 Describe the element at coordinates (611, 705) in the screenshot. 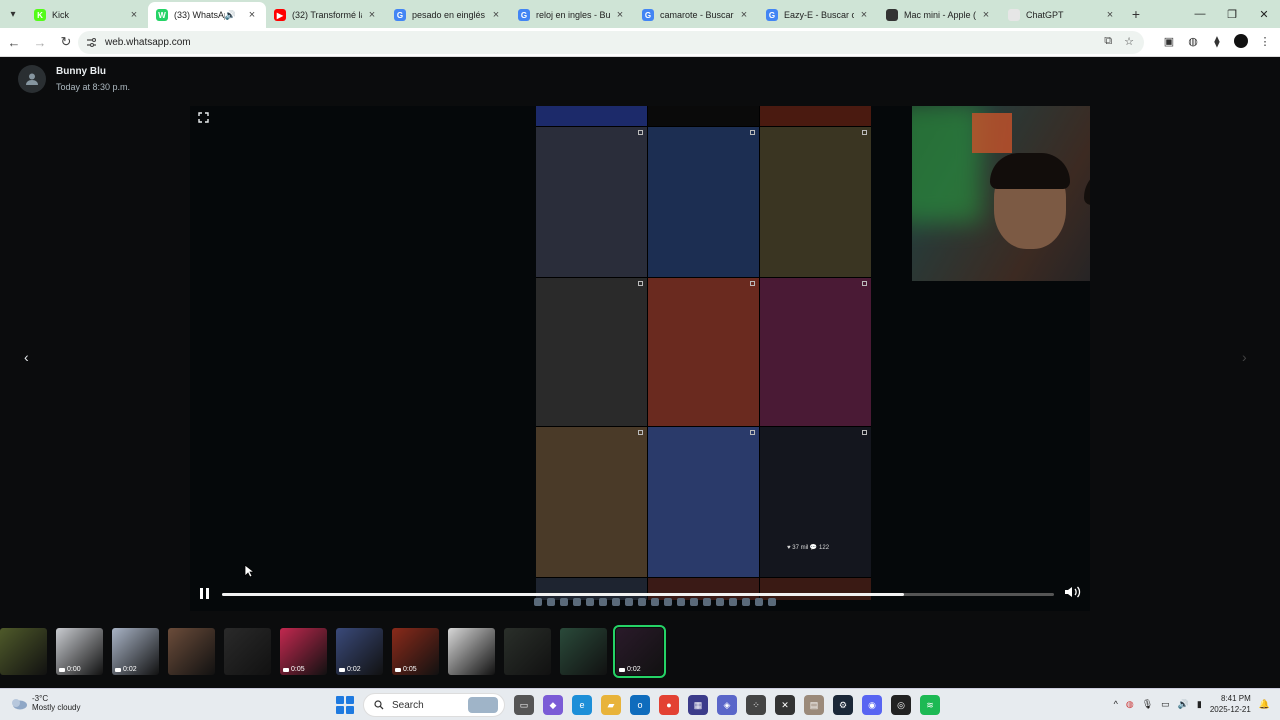

I see `file-explorer-icon: ▰` at that location.